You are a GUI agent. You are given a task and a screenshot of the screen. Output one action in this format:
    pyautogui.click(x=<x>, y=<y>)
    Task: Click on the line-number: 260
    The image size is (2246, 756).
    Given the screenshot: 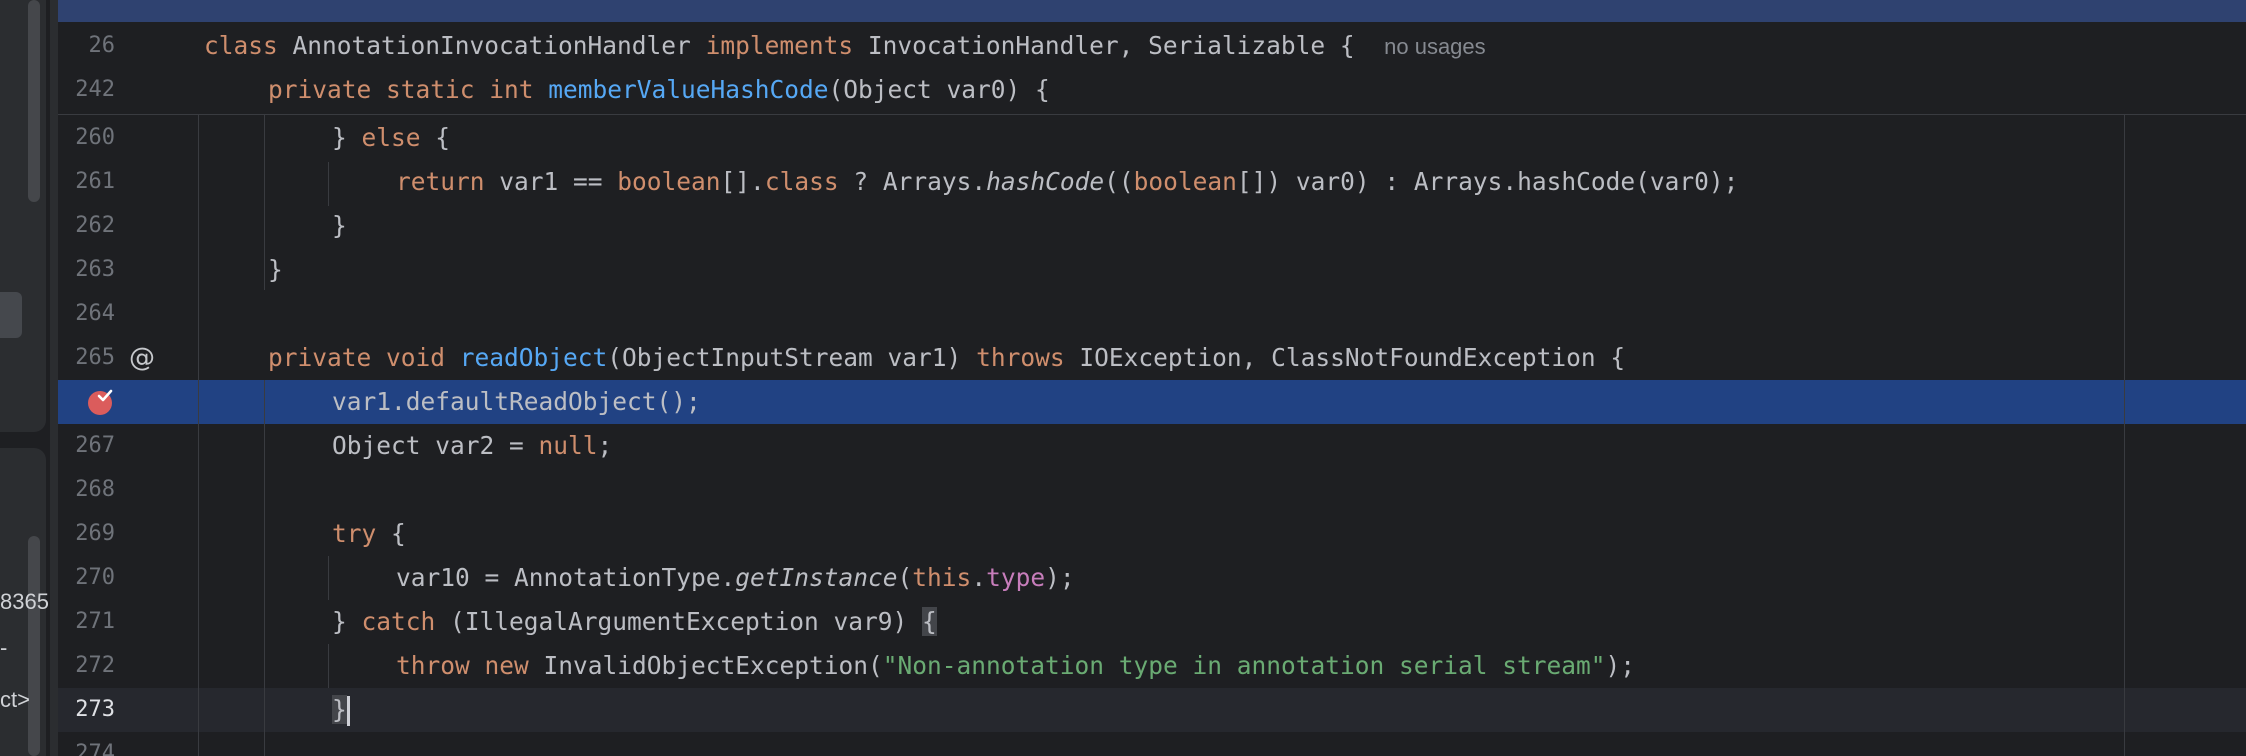 What is the action you would take?
    pyautogui.click(x=95, y=137)
    